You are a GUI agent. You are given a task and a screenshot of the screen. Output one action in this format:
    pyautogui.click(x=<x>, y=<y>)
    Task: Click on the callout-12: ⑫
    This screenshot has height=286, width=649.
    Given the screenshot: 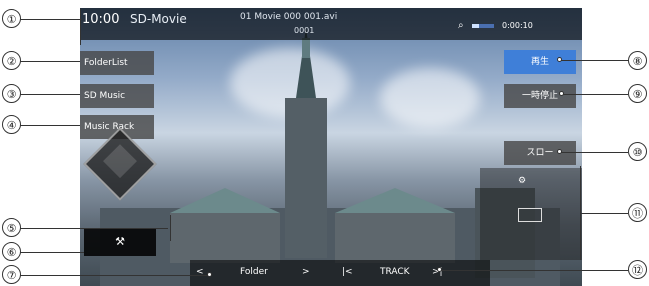 What is the action you would take?
    pyautogui.click(x=637, y=269)
    